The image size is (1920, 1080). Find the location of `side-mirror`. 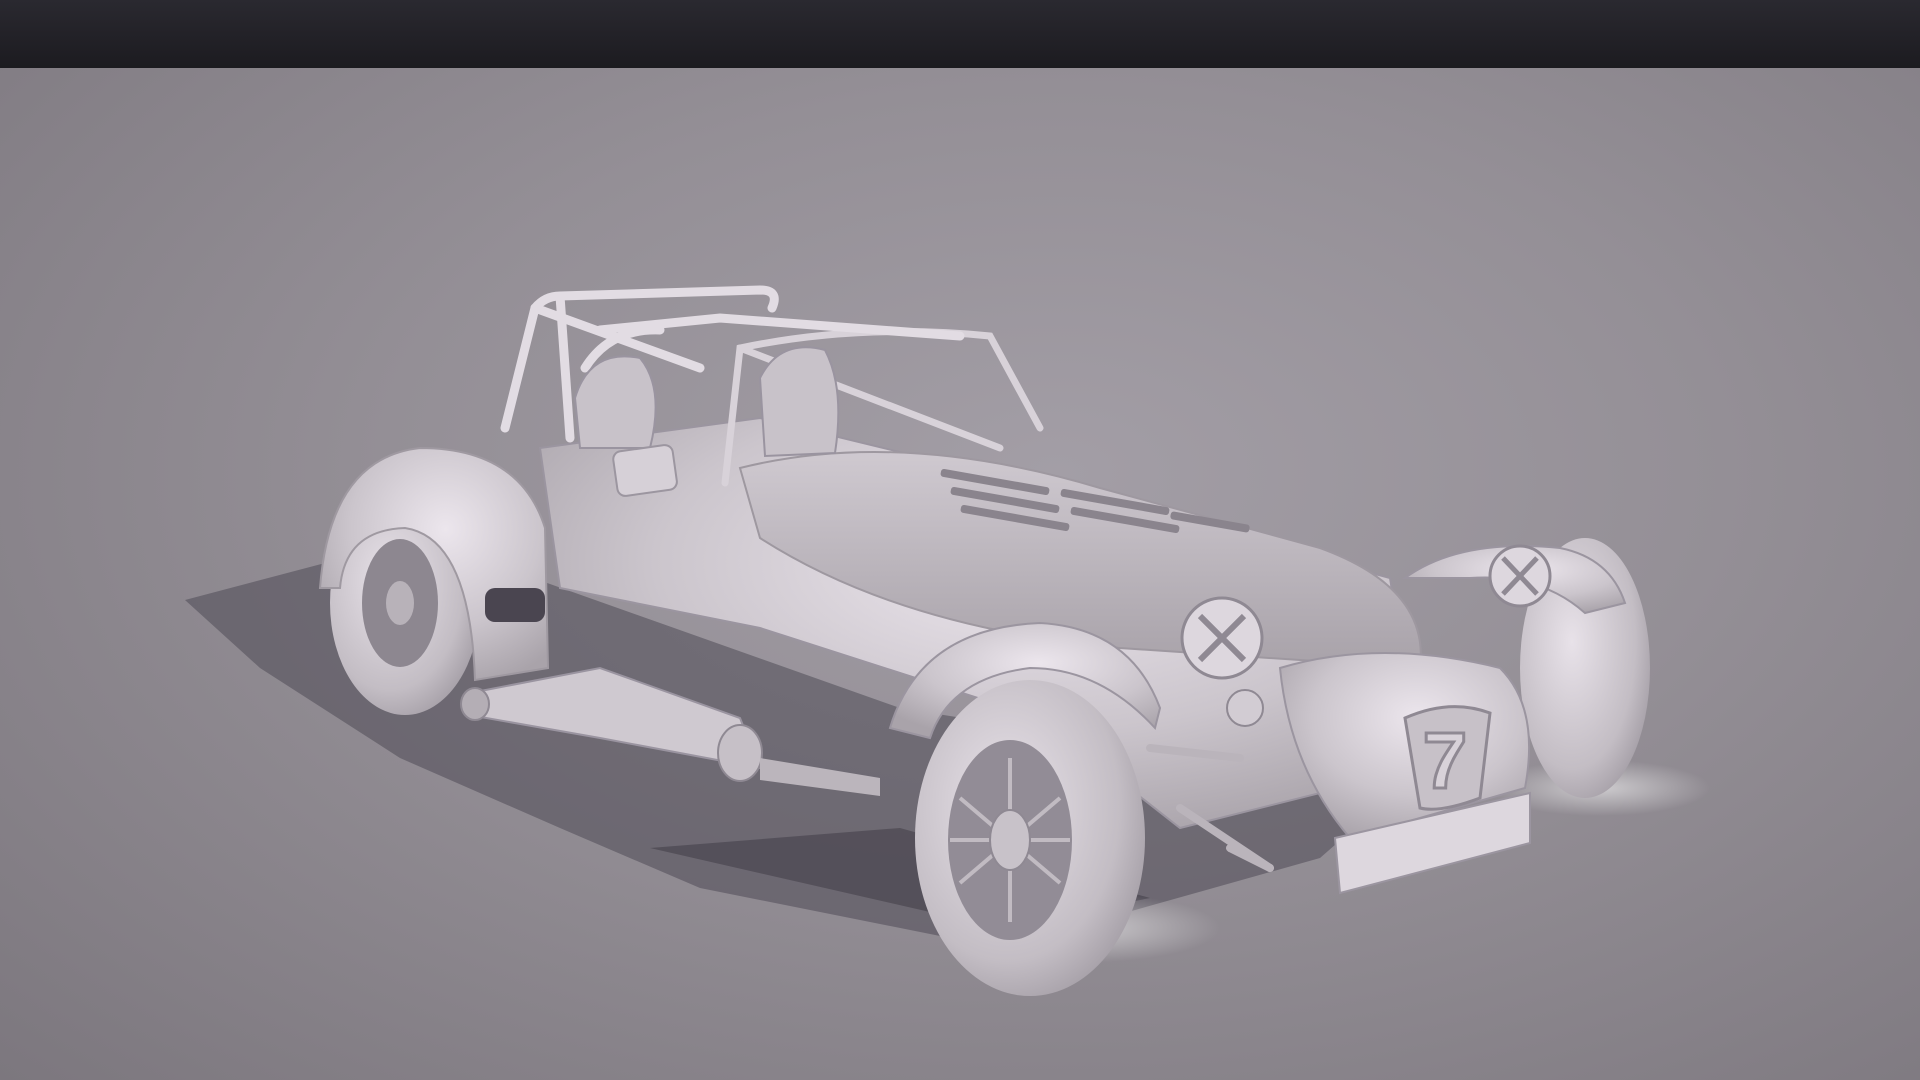

side-mirror is located at coordinates (645, 470).